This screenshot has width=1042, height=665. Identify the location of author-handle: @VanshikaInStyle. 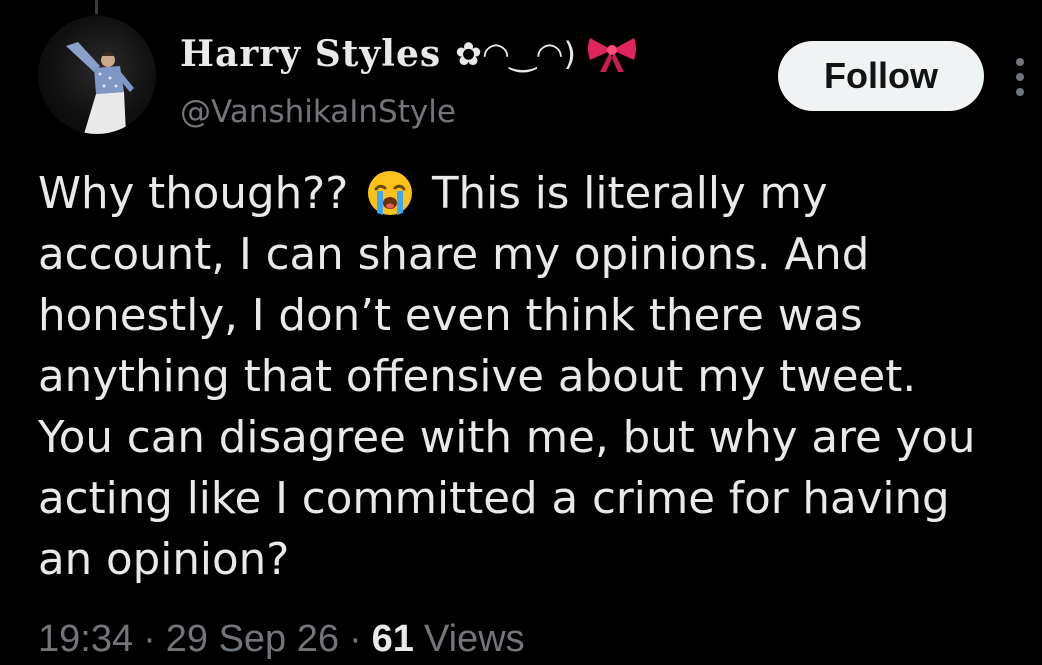
(318, 112).